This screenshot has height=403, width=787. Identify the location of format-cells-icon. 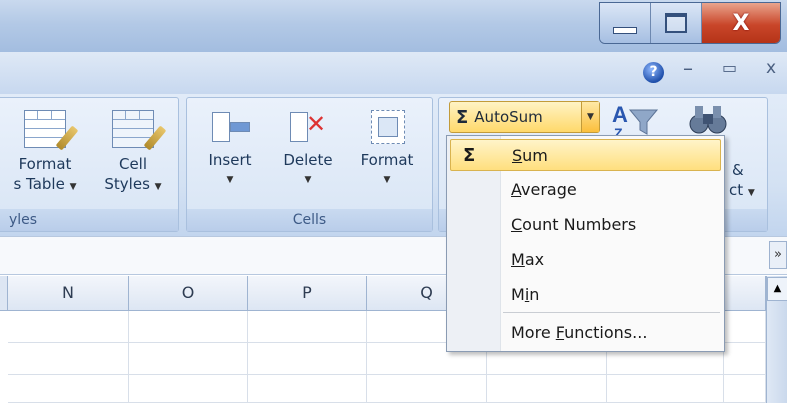
(387, 126).